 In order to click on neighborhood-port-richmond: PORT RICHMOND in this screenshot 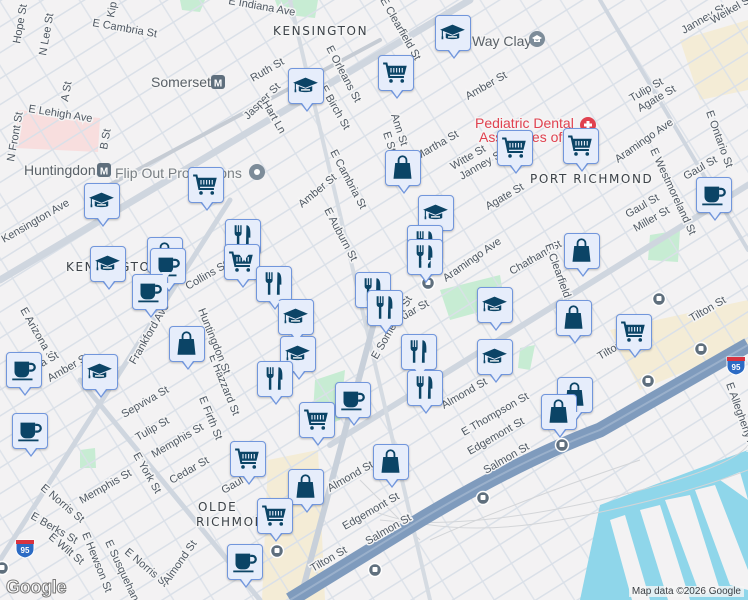, I will do `click(591, 179)`.